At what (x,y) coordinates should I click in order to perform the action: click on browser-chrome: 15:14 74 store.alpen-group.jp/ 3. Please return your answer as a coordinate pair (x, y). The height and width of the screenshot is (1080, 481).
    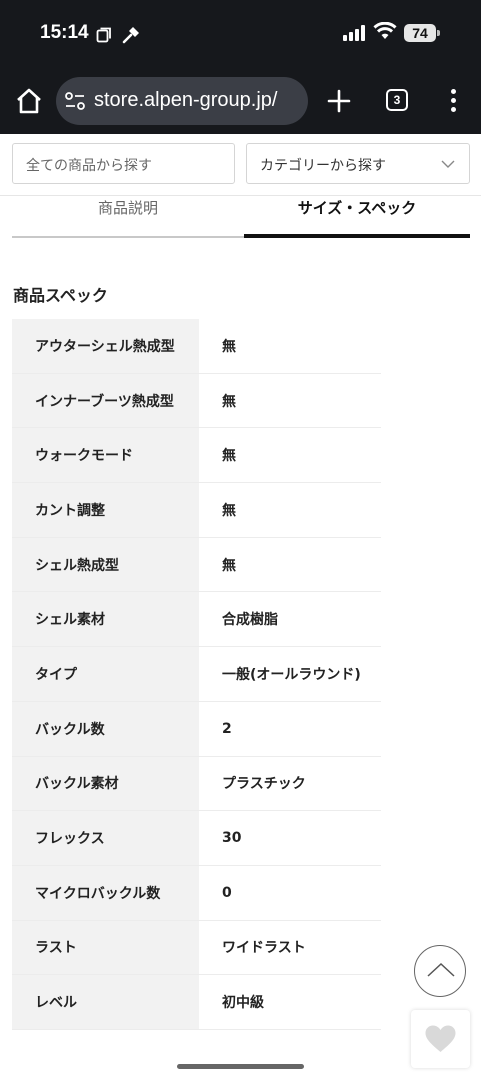
    Looking at the image, I should click on (240, 67).